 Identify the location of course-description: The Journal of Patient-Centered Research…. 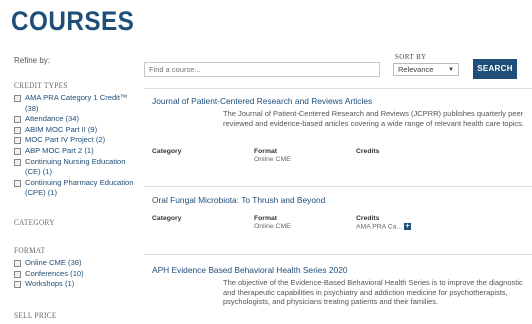
(374, 118).